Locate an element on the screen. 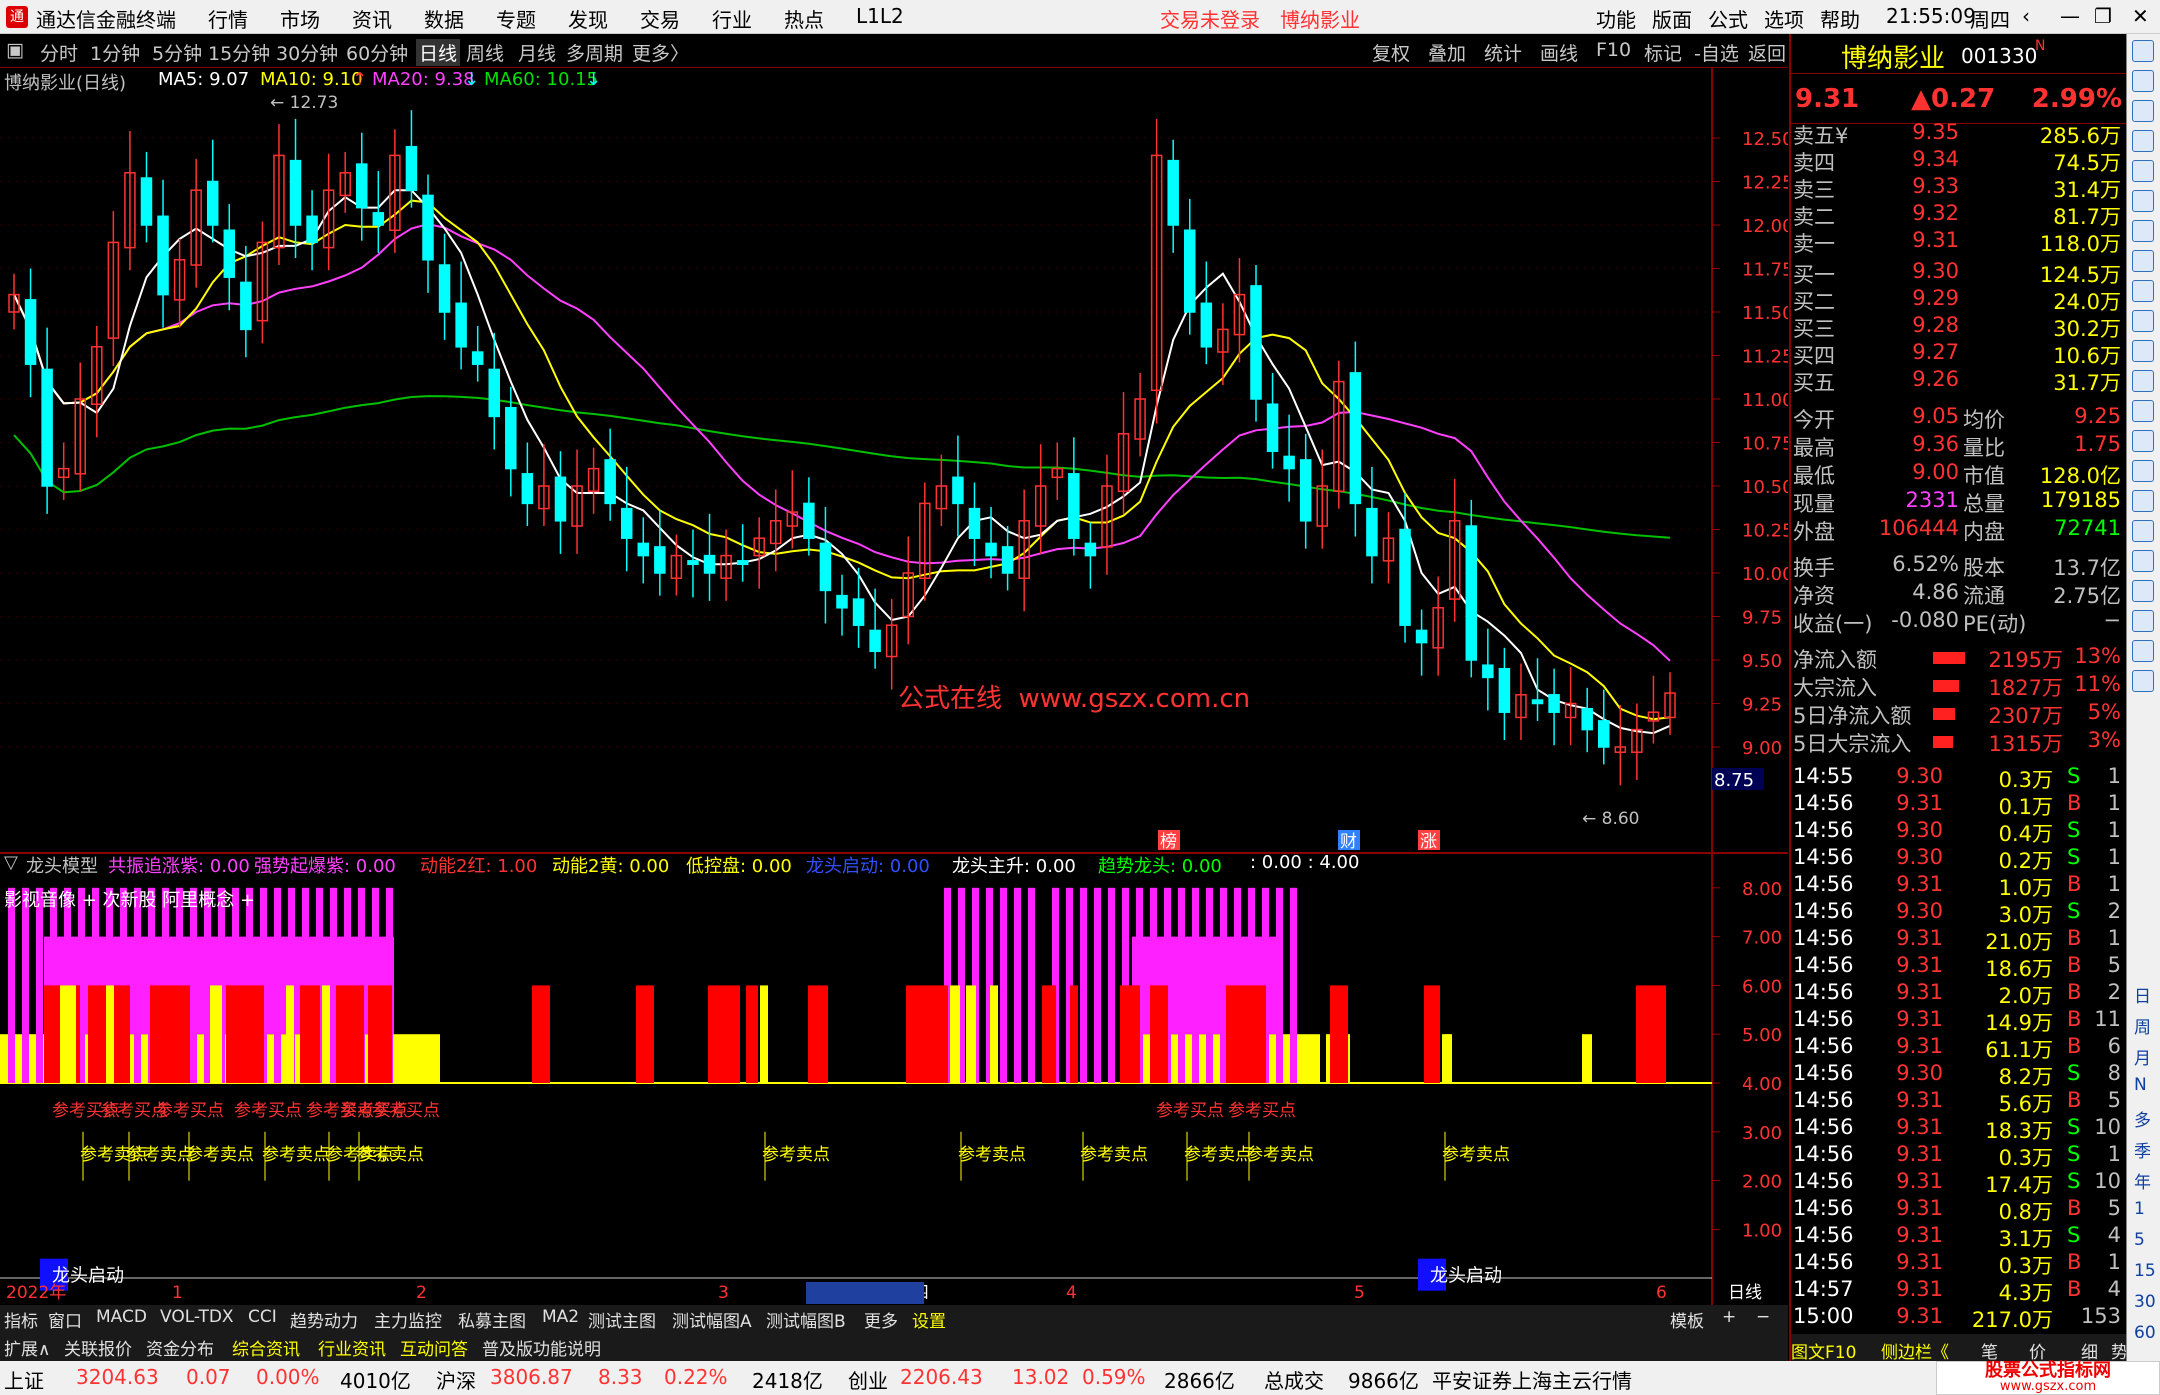  tab-bottom_tabs2-3: 综合资讯 is located at coordinates (266, 1347).